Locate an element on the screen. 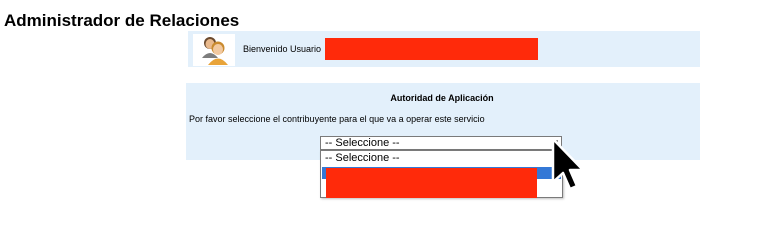 The height and width of the screenshot is (240, 772). authority-title: Autoridad de Aplicación is located at coordinates (442, 98).